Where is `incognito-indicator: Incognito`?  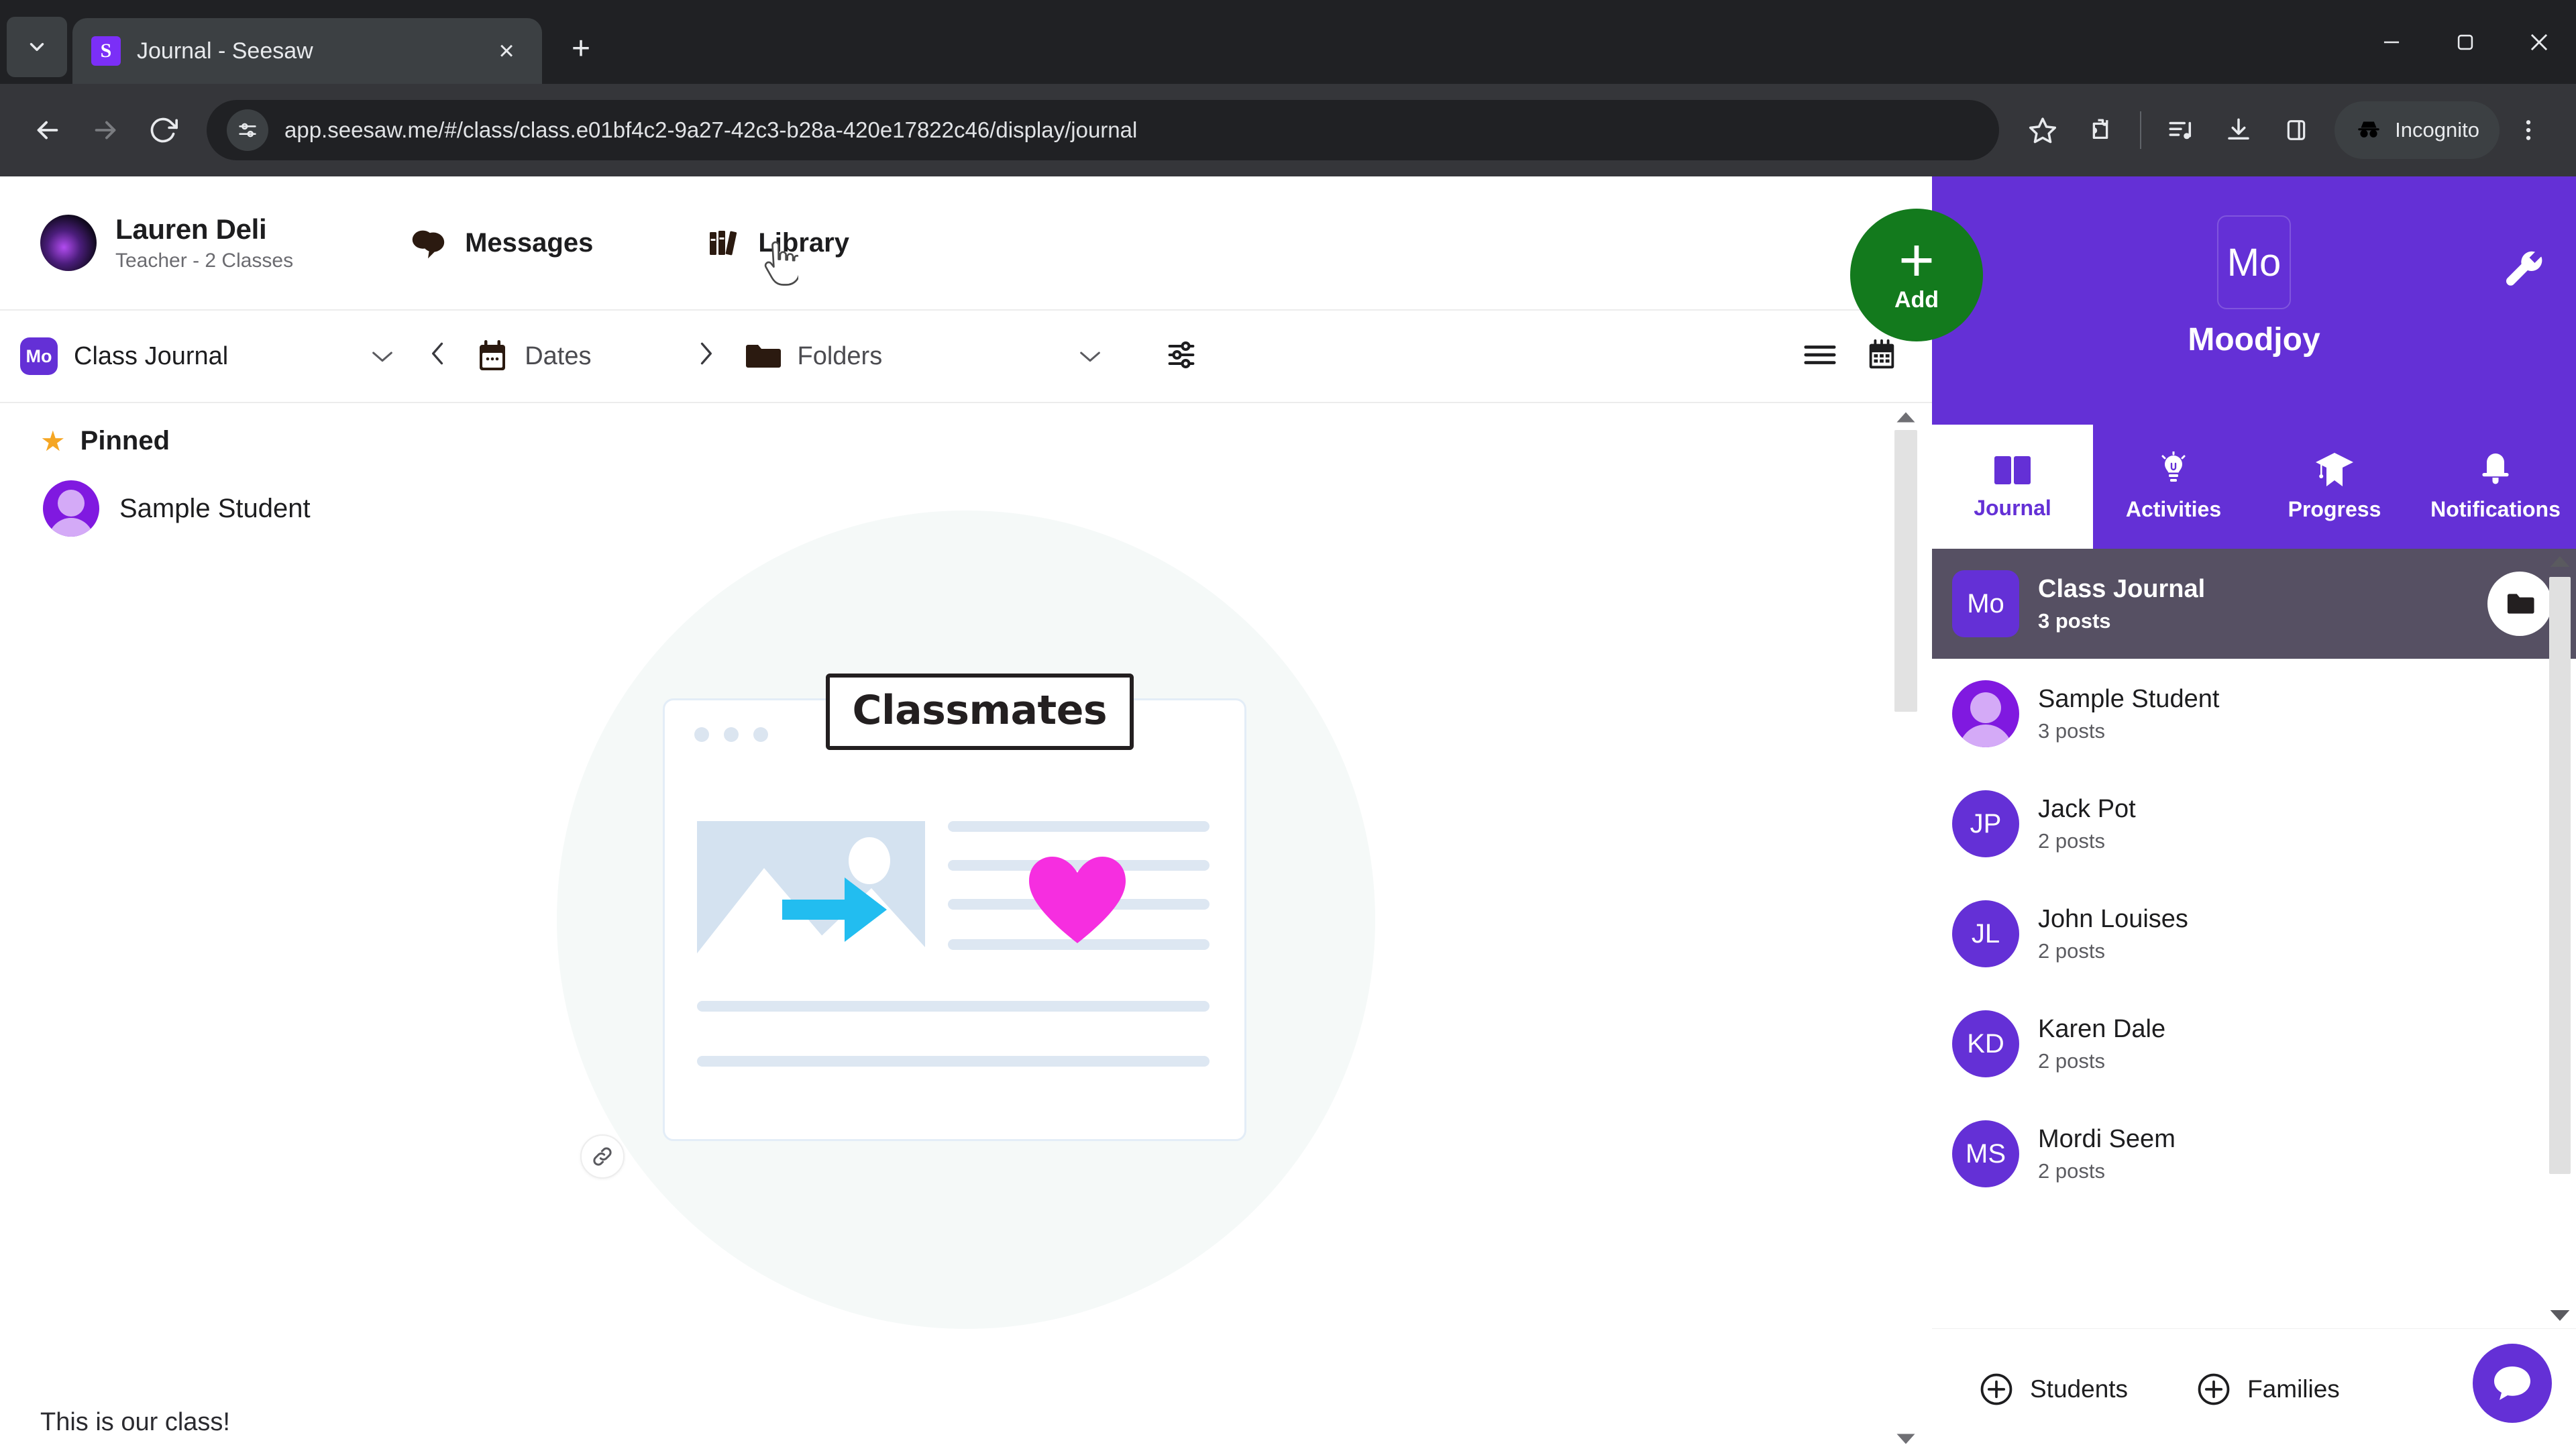
incognito-indicator: Incognito is located at coordinates (2417, 130).